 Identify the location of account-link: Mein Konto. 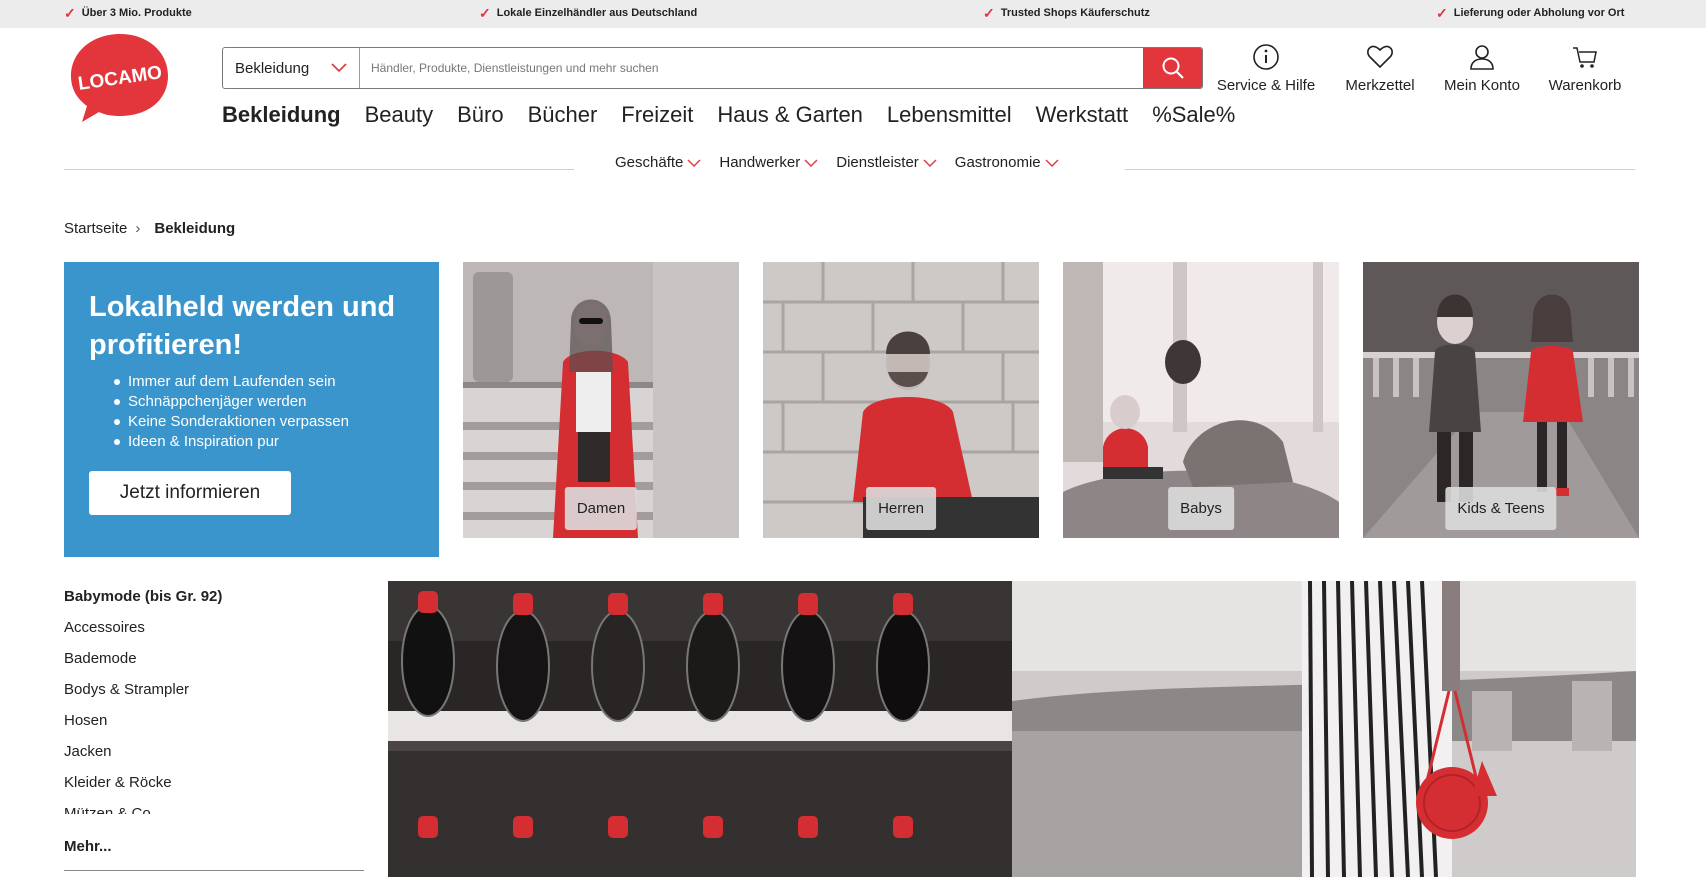
(1482, 68).